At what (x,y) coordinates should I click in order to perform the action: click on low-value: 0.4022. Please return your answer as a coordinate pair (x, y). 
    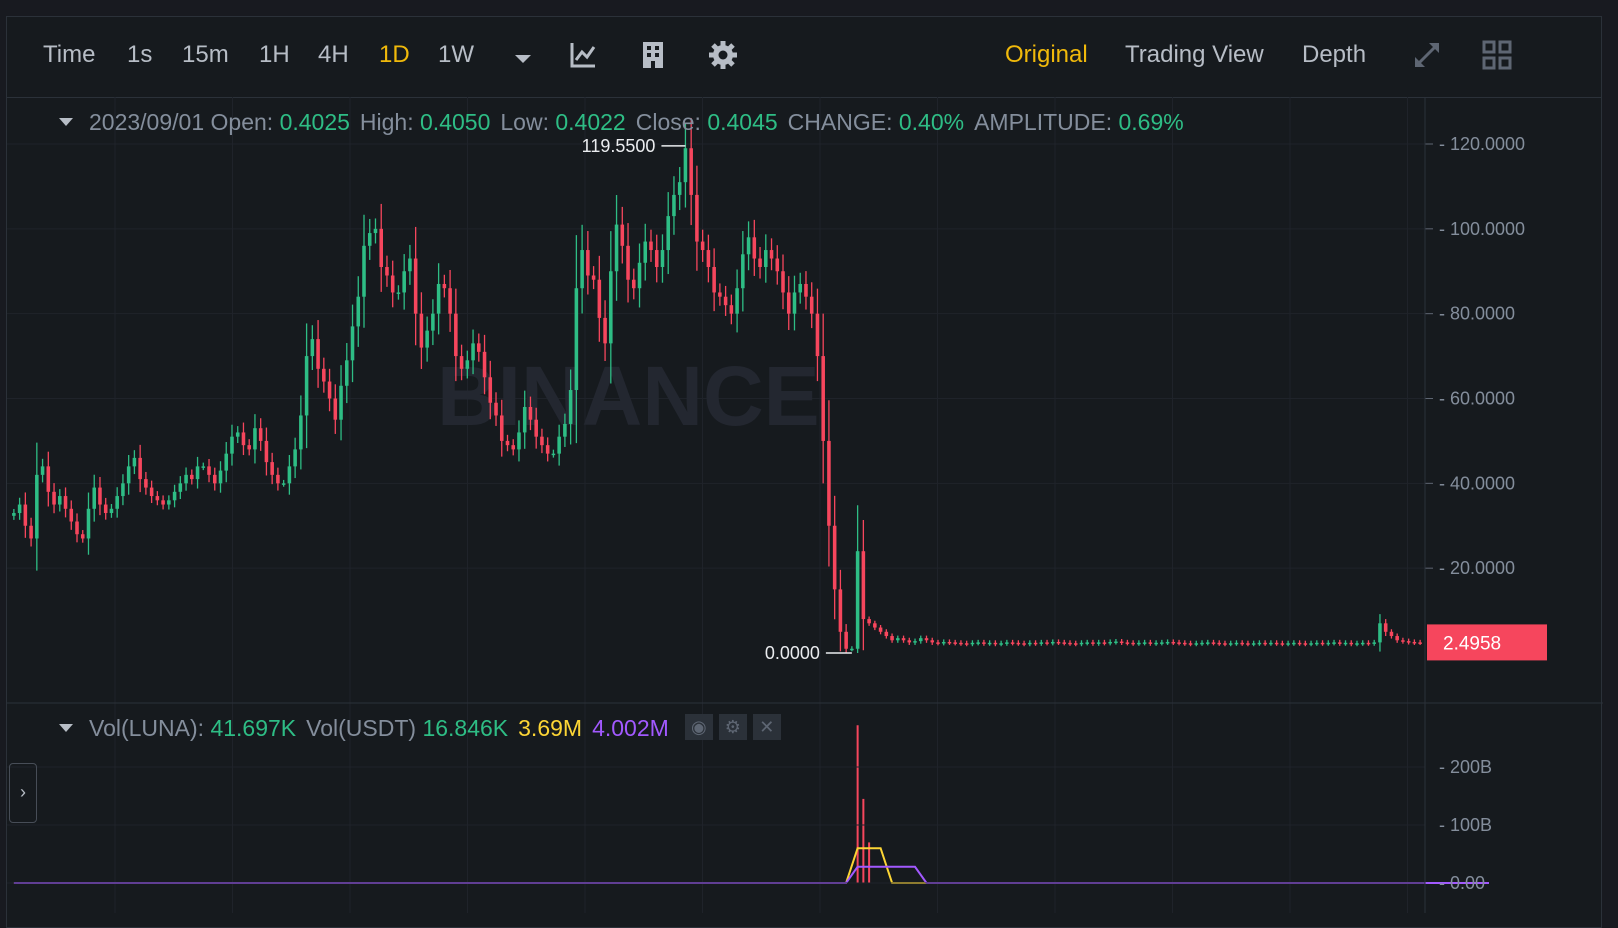
    Looking at the image, I should click on (590, 122).